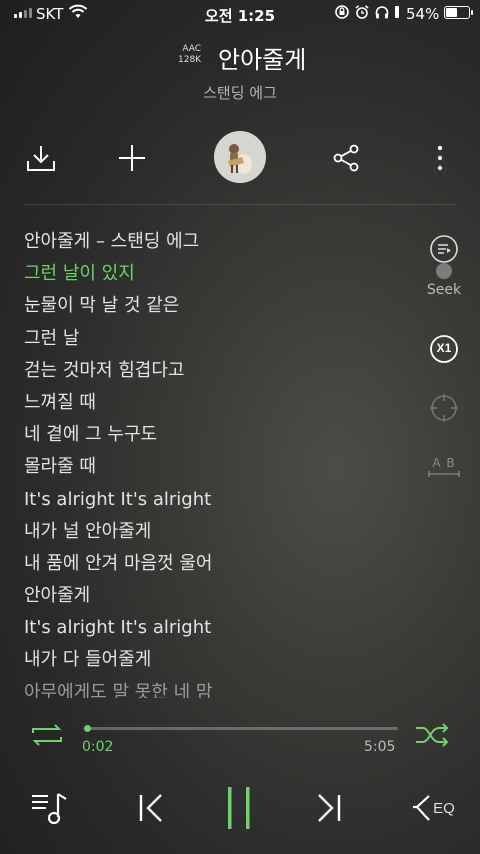 The height and width of the screenshot is (854, 480). I want to click on lyrics-seek-icon, so click(444, 257).